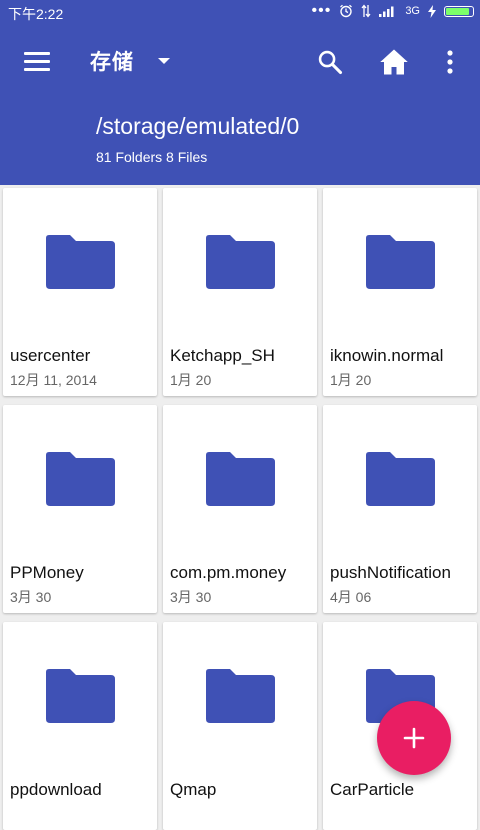 The image size is (480, 830). Describe the element at coordinates (80, 509) in the screenshot. I see `folder-card: PPMoney 3月 30` at that location.